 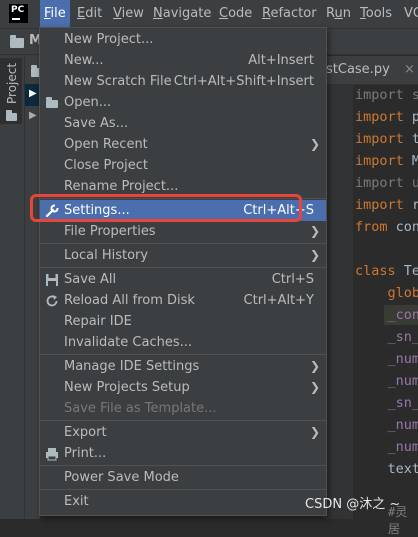 What do you see at coordinates (338, 14) in the screenshot?
I see `menu-run: Run` at bounding box center [338, 14].